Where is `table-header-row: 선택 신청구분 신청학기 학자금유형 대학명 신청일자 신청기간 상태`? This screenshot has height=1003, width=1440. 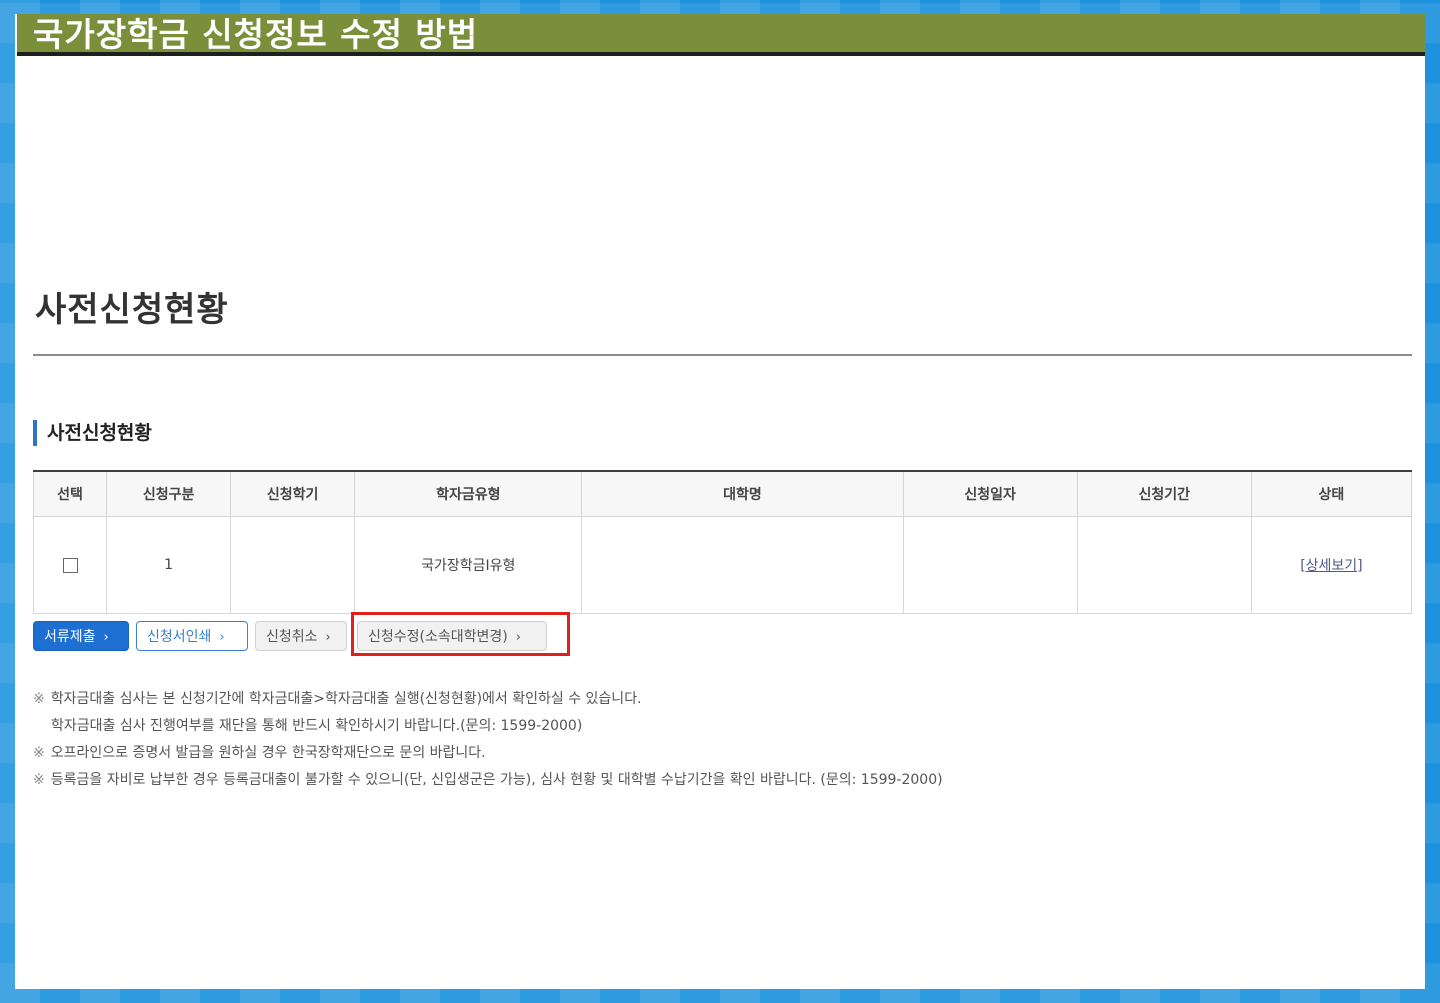 table-header-row: 선택 신청구분 신청학기 학자금유형 대학명 신청일자 신청기간 상태 is located at coordinates (722, 494).